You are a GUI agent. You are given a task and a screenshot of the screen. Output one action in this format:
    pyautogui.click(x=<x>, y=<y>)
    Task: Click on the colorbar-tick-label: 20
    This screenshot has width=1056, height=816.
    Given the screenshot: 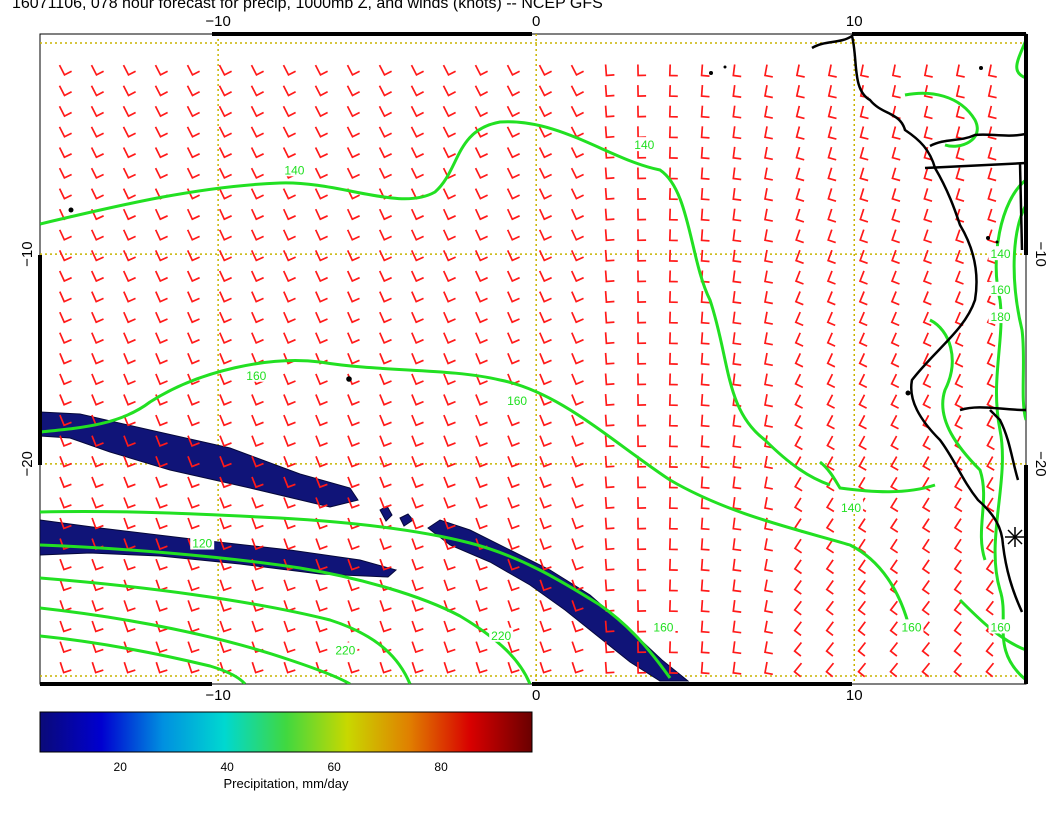 What is the action you would take?
    pyautogui.click(x=120, y=767)
    